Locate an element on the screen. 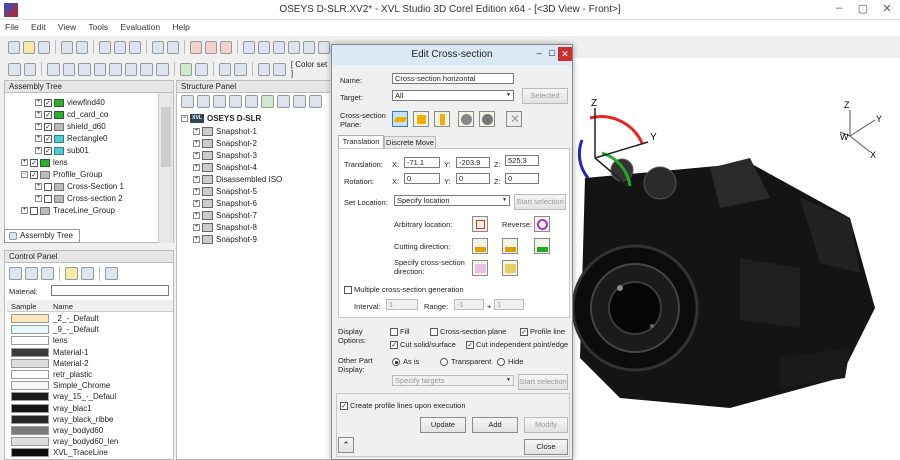 The height and width of the screenshot is (460, 900). snapshot-copy-icon is located at coordinates (203, 101).